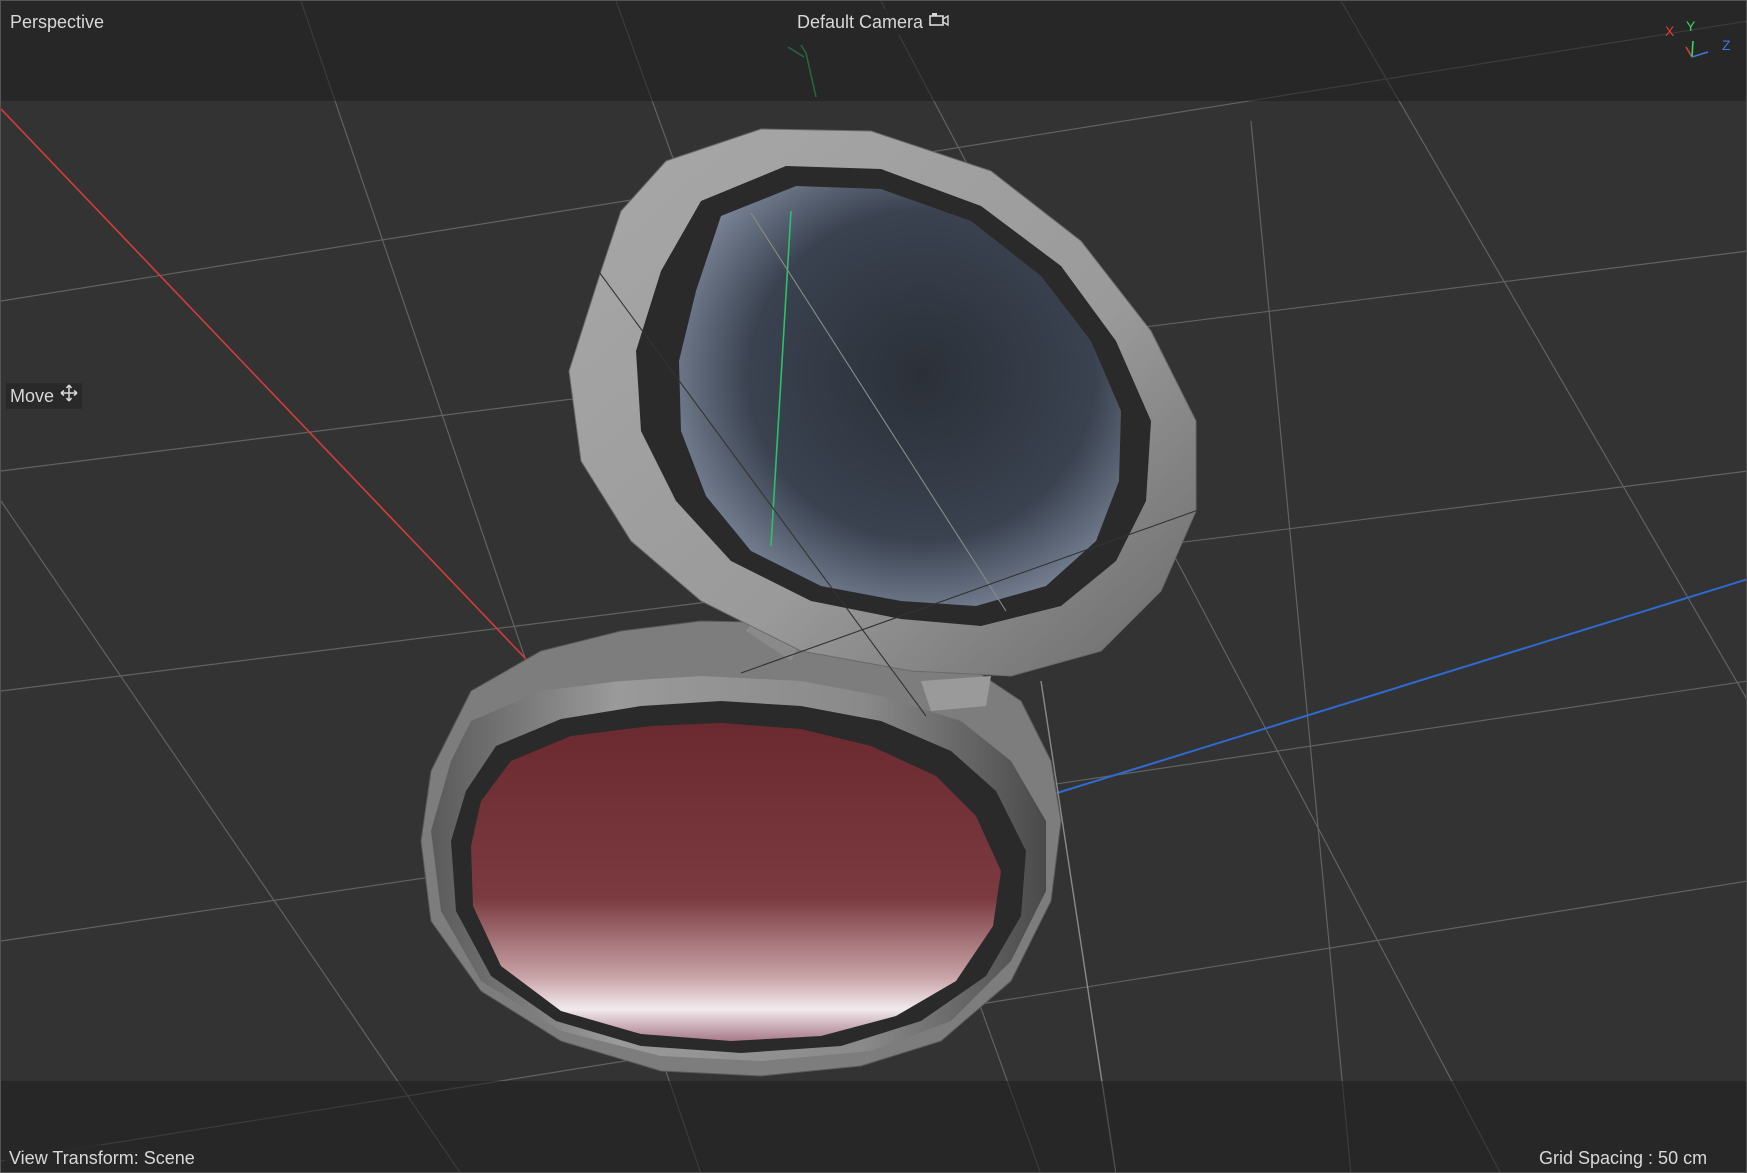 This screenshot has height=1173, width=1747. I want to click on active-tool-label: Move, so click(44, 396).